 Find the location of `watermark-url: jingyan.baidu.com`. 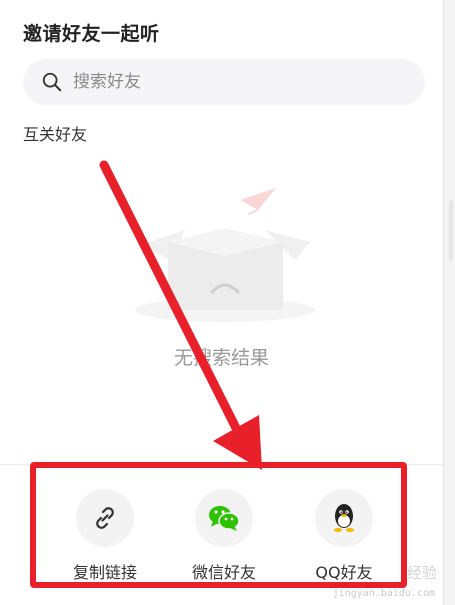

watermark-url: jingyan.baidu.com is located at coordinates (383, 593).